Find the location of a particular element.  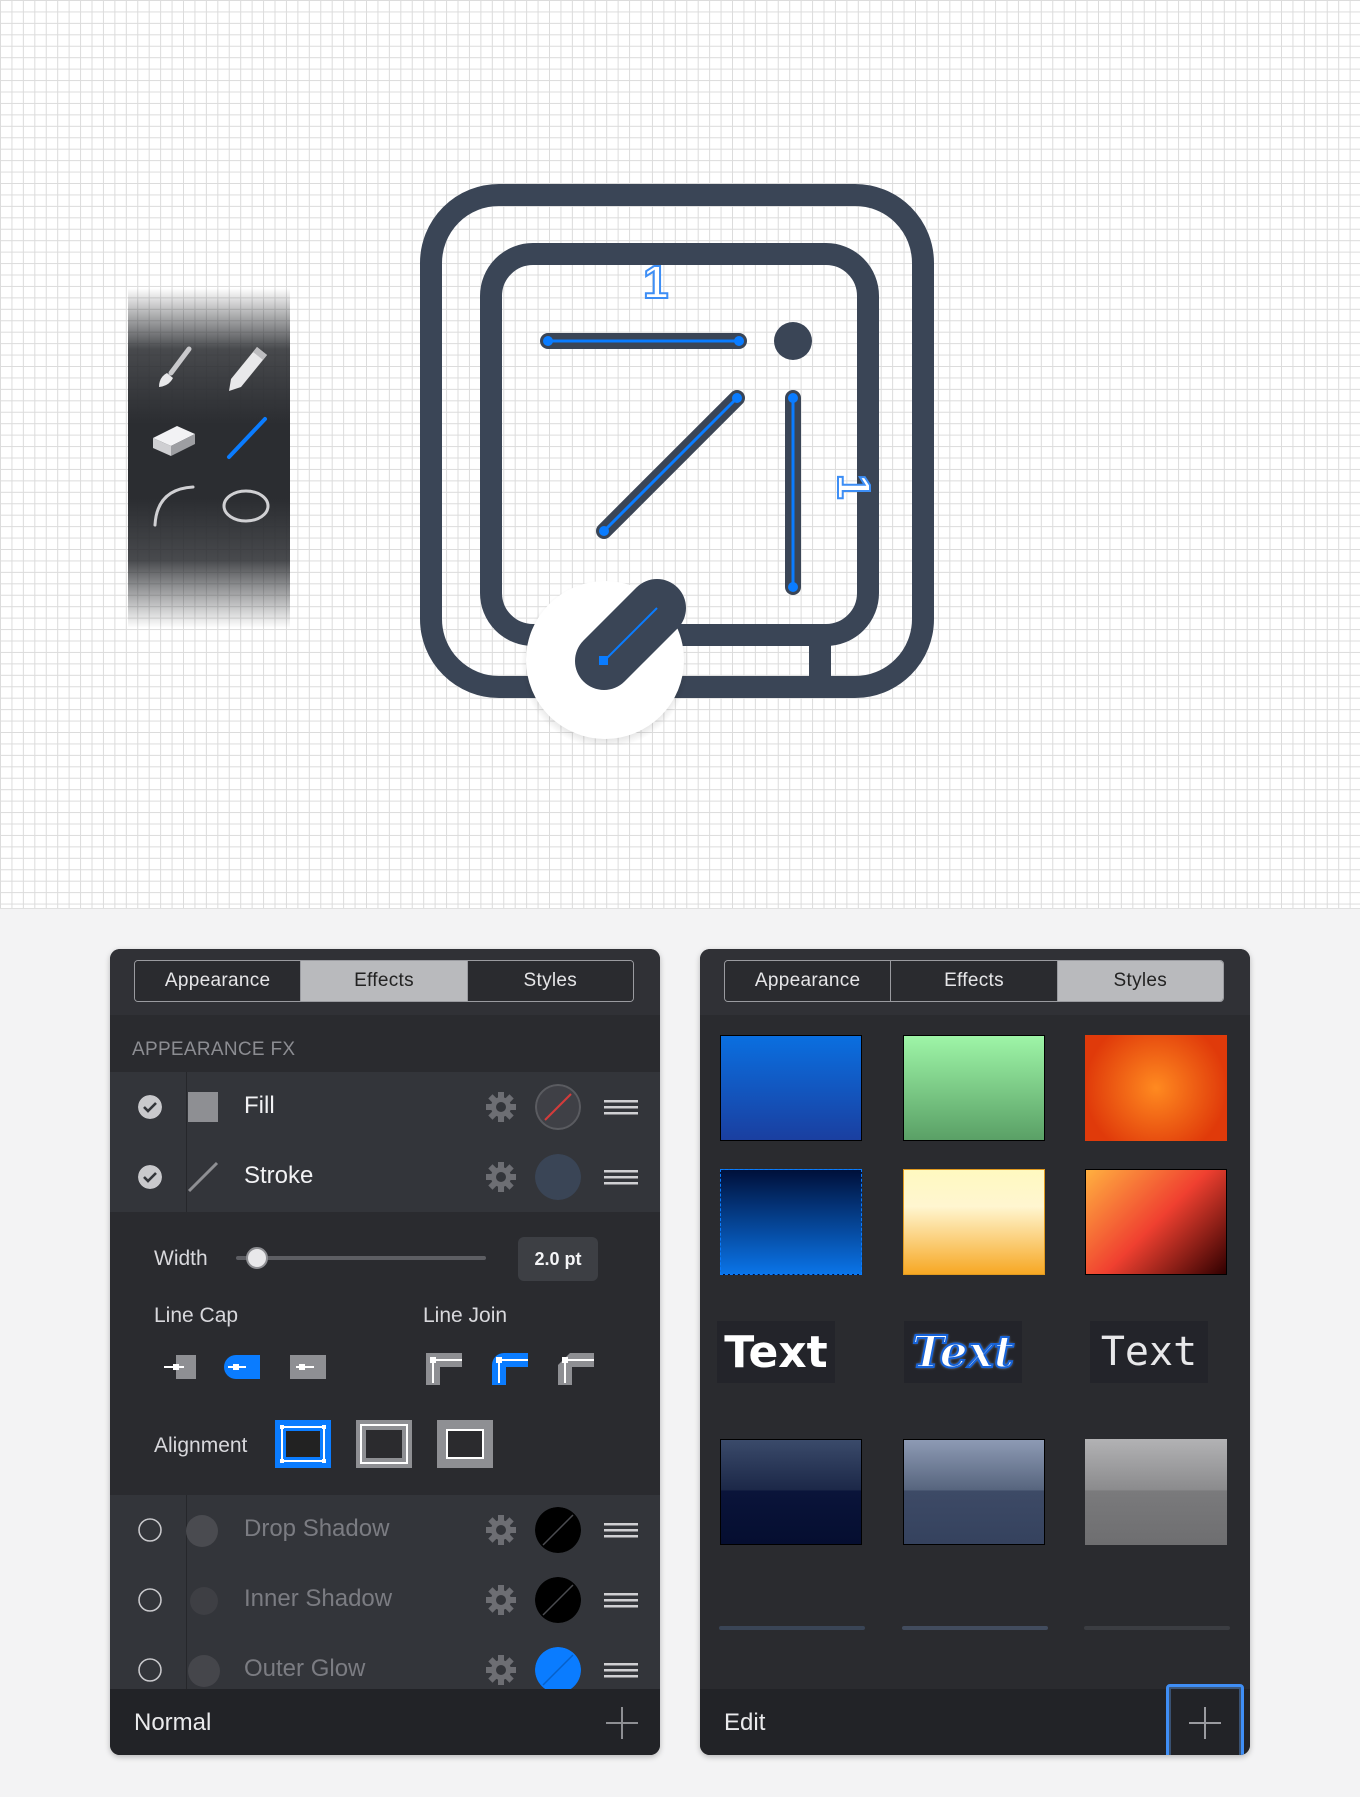

fx-row-inner-shadow: Inner Shadow is located at coordinates (385, 1600).